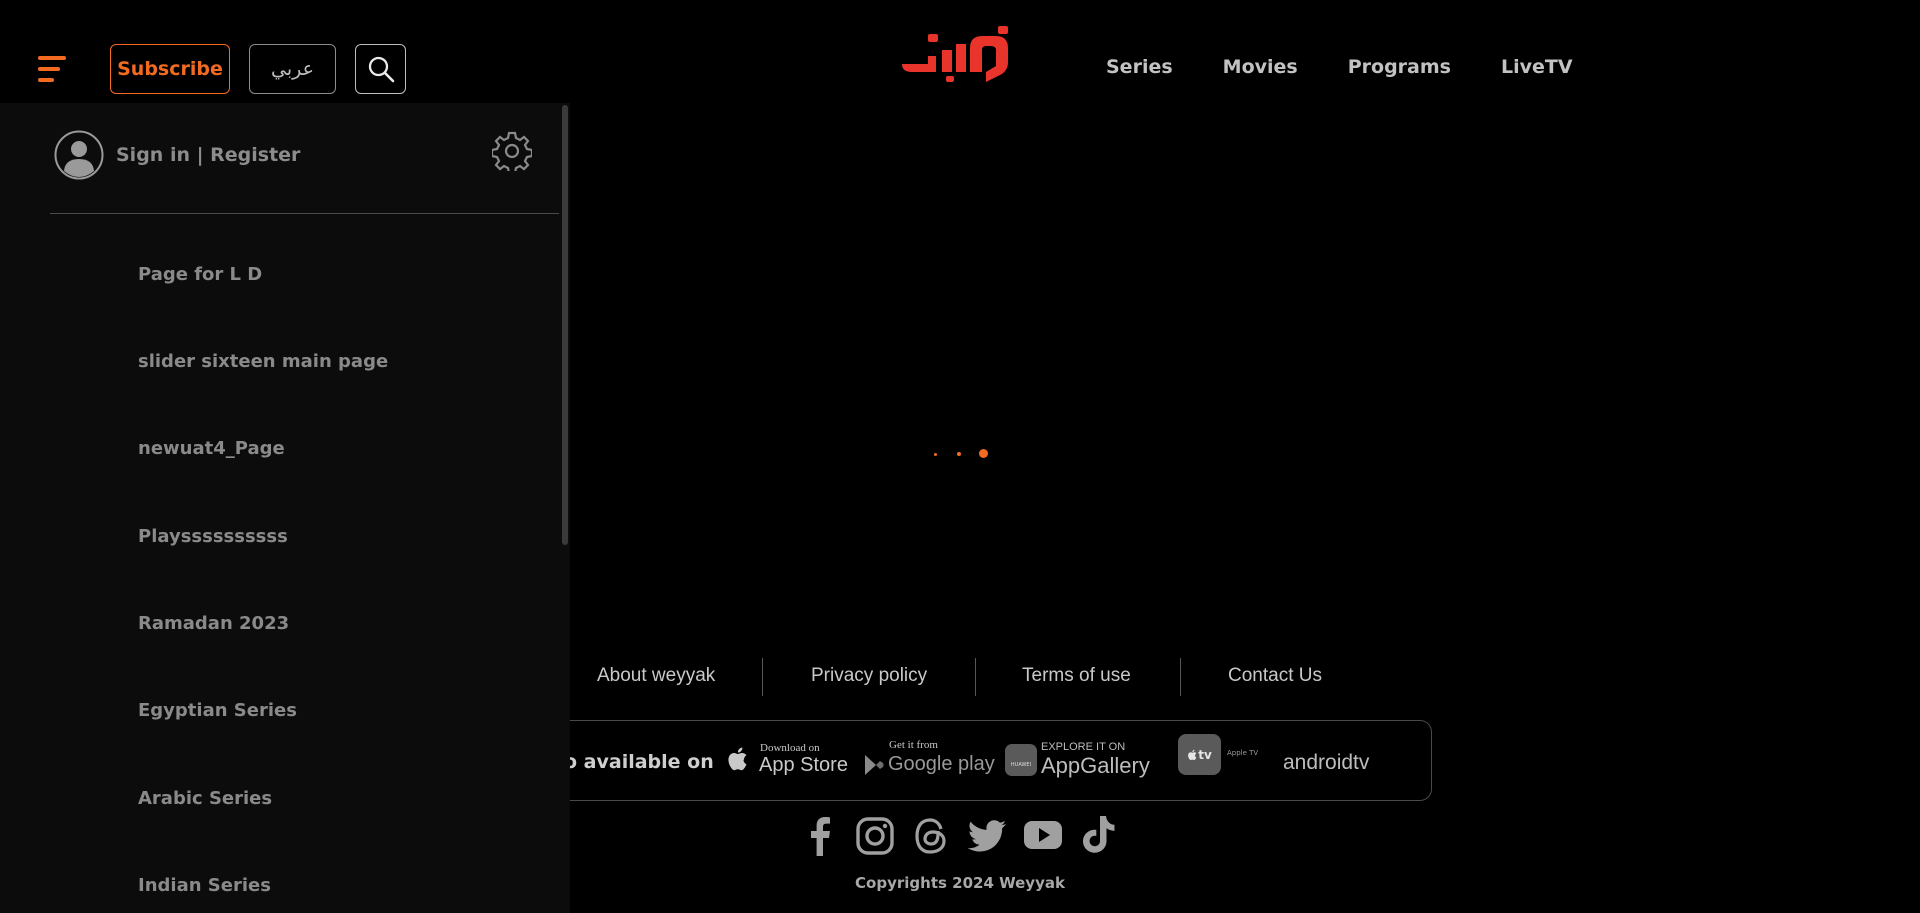  I want to click on appgallery-small-text: EXPLORE IT ON, so click(1083, 747).